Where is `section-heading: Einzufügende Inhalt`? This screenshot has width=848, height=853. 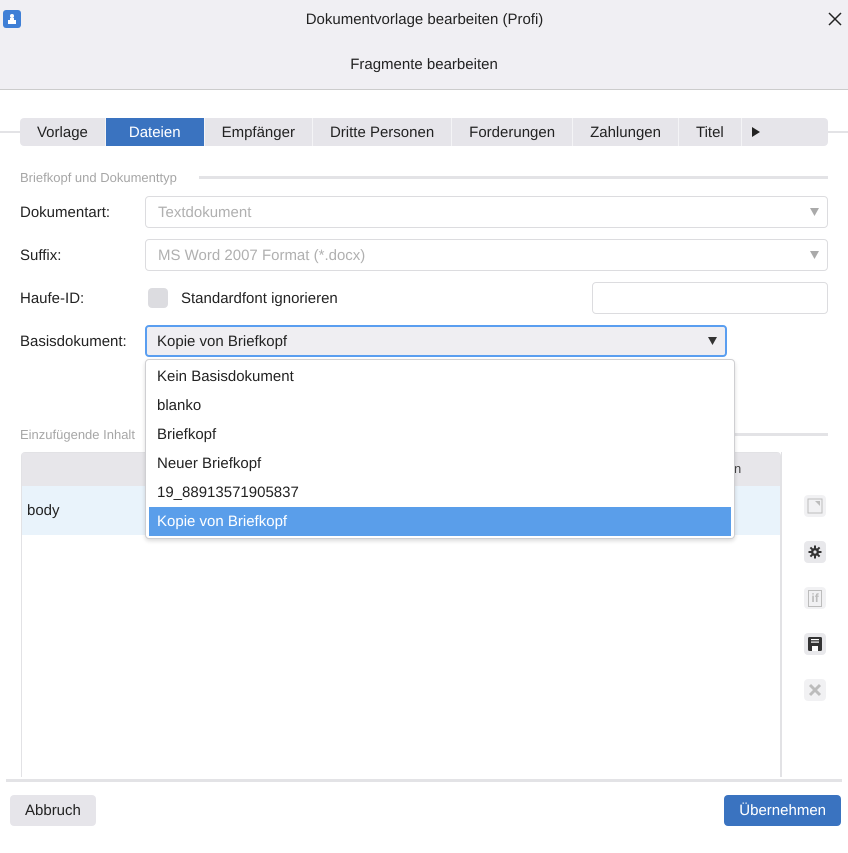
section-heading: Einzufügende Inhalt is located at coordinates (77, 434).